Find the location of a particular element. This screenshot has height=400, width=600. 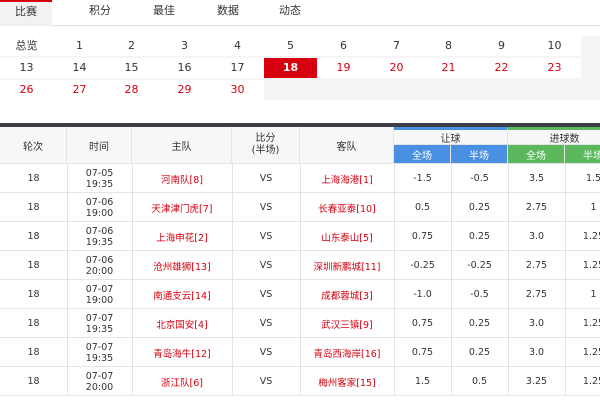

cell-time: 07-06 19:00 is located at coordinates (99, 207).